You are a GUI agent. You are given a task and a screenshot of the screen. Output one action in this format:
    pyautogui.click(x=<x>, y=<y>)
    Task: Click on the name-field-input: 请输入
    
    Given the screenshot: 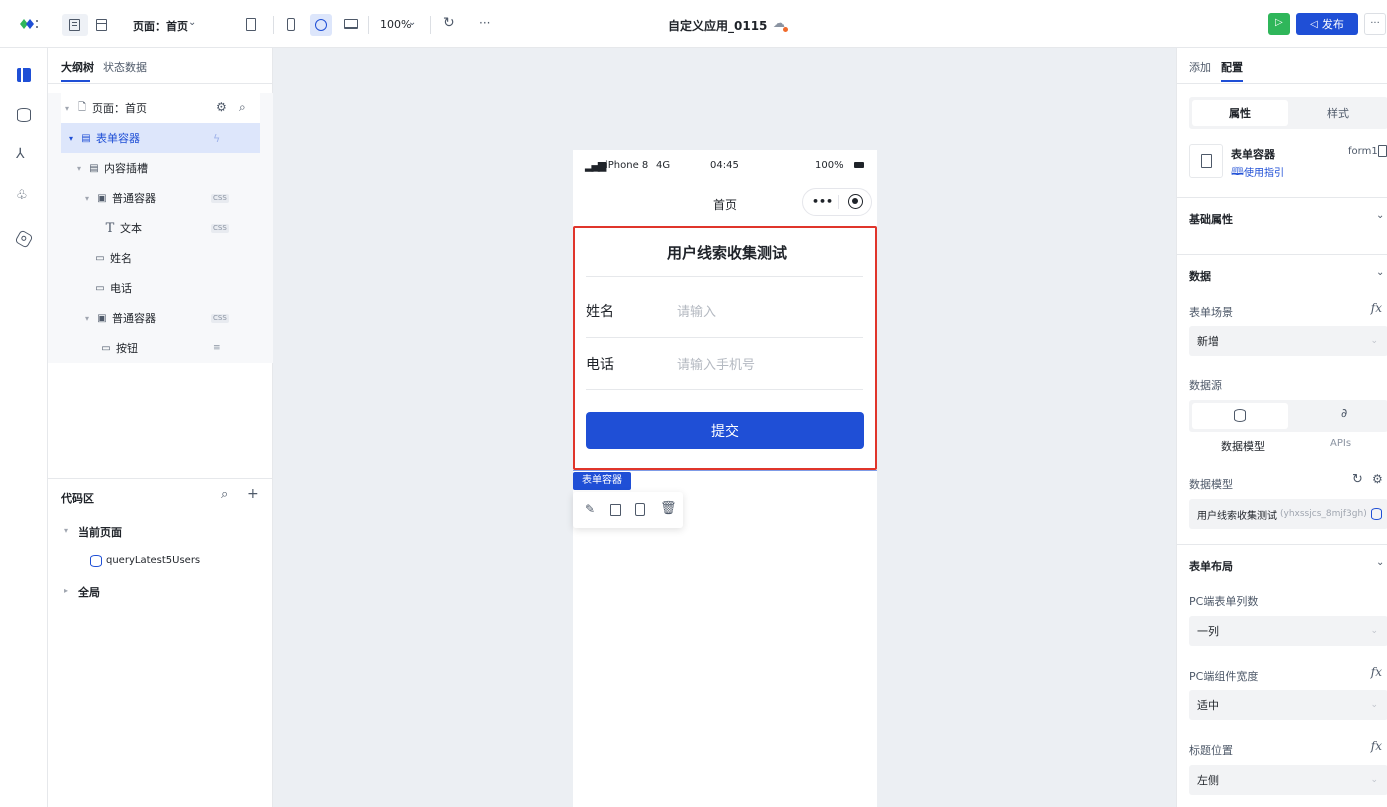 What is the action you would take?
    pyautogui.click(x=696, y=310)
    